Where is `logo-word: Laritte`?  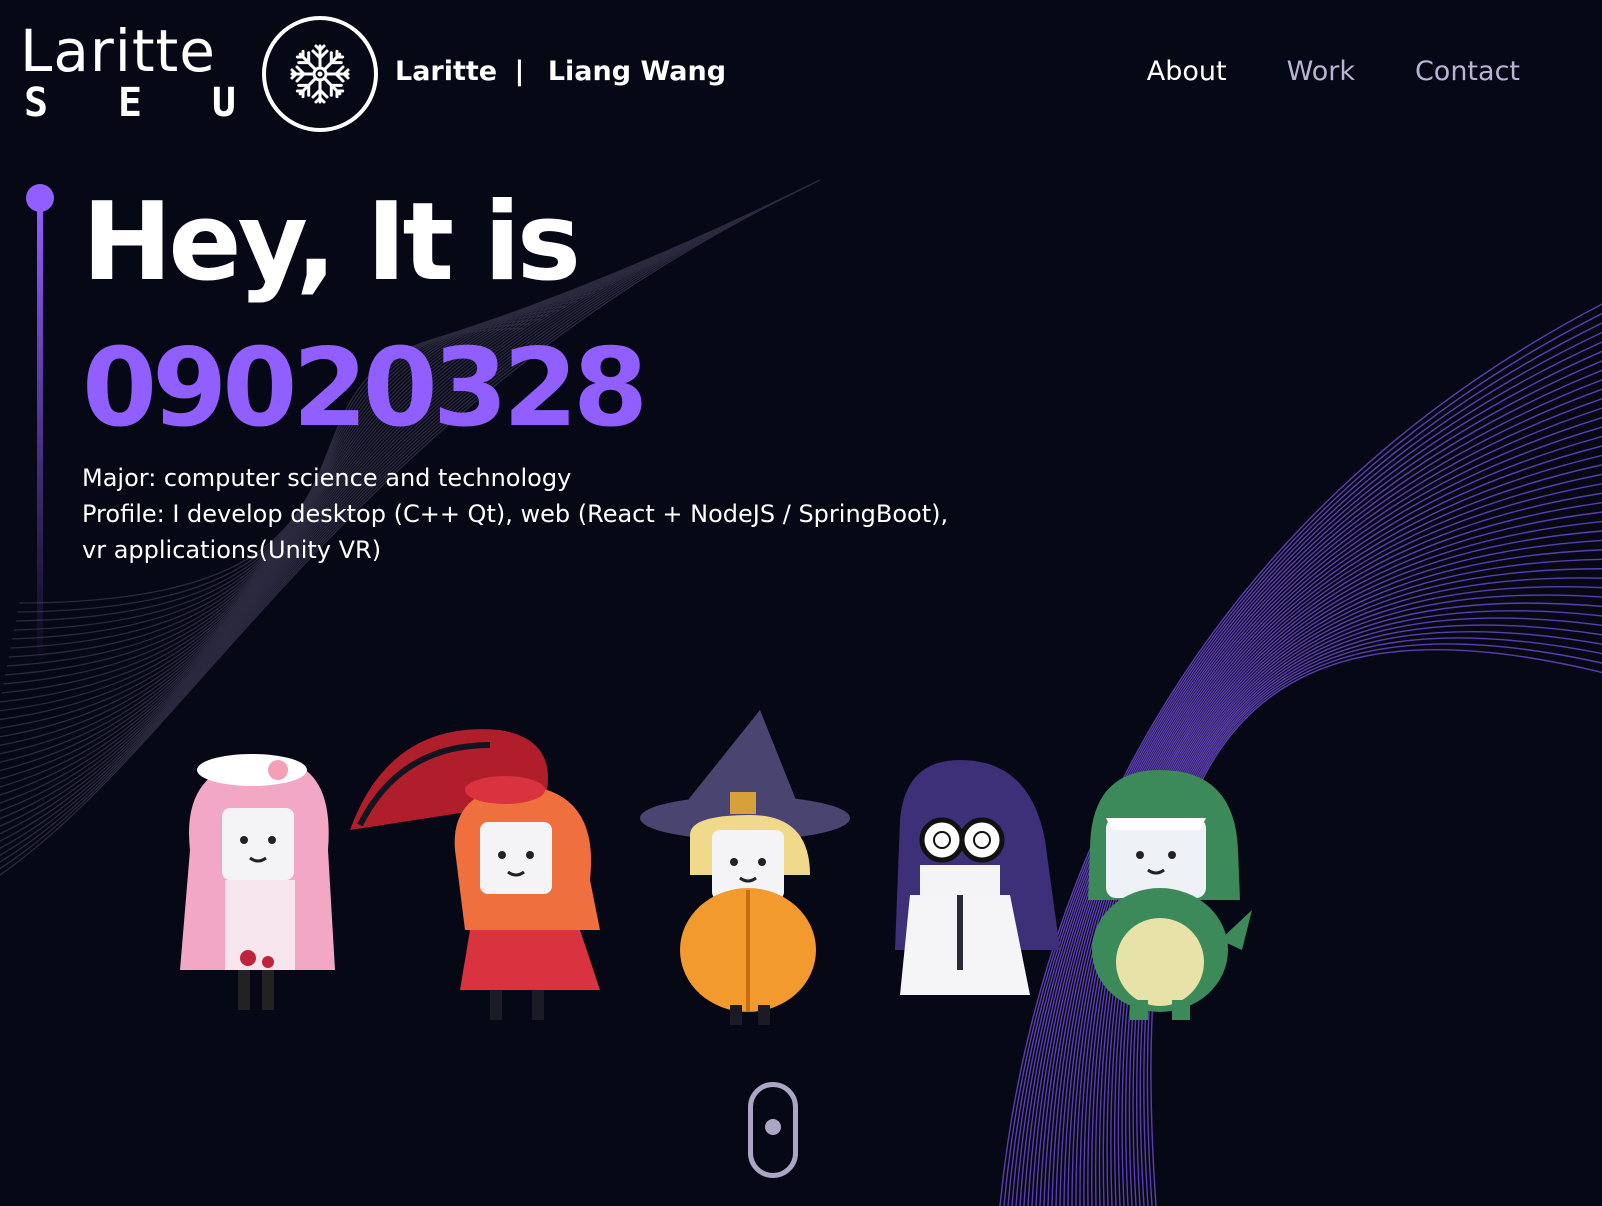
logo-word: Laritte is located at coordinates (118, 51).